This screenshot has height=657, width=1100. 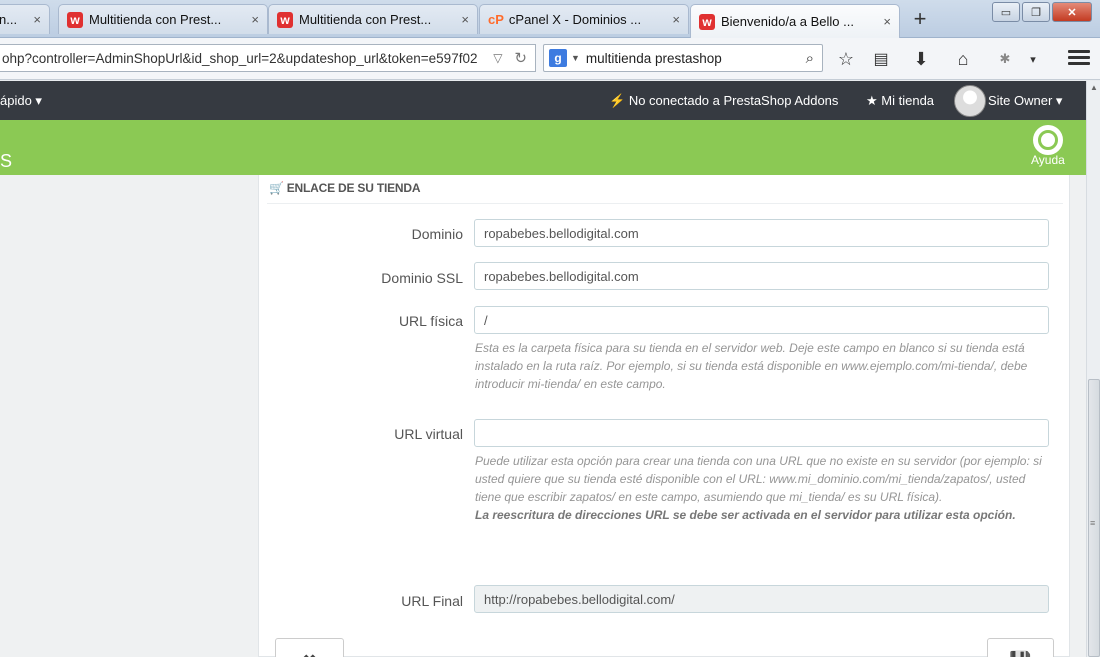 What do you see at coordinates (921, 59) in the screenshot?
I see `download-icon: ⬇` at bounding box center [921, 59].